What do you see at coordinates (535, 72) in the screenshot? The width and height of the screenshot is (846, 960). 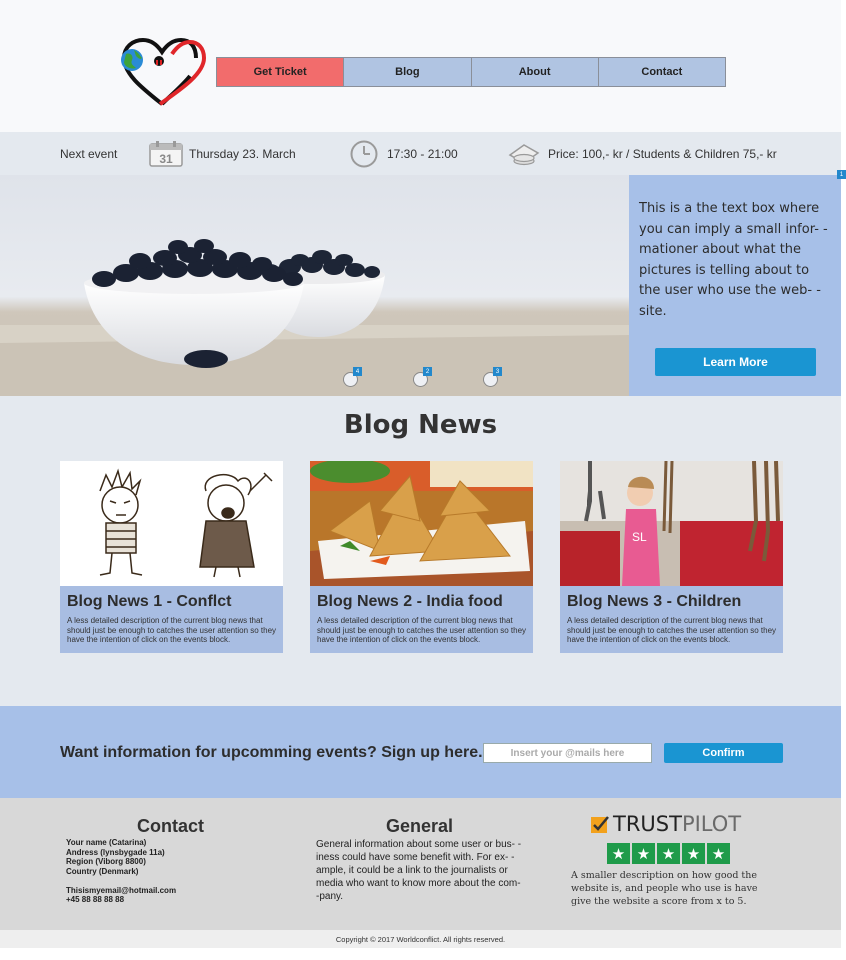 I see `nav-about: About` at bounding box center [535, 72].